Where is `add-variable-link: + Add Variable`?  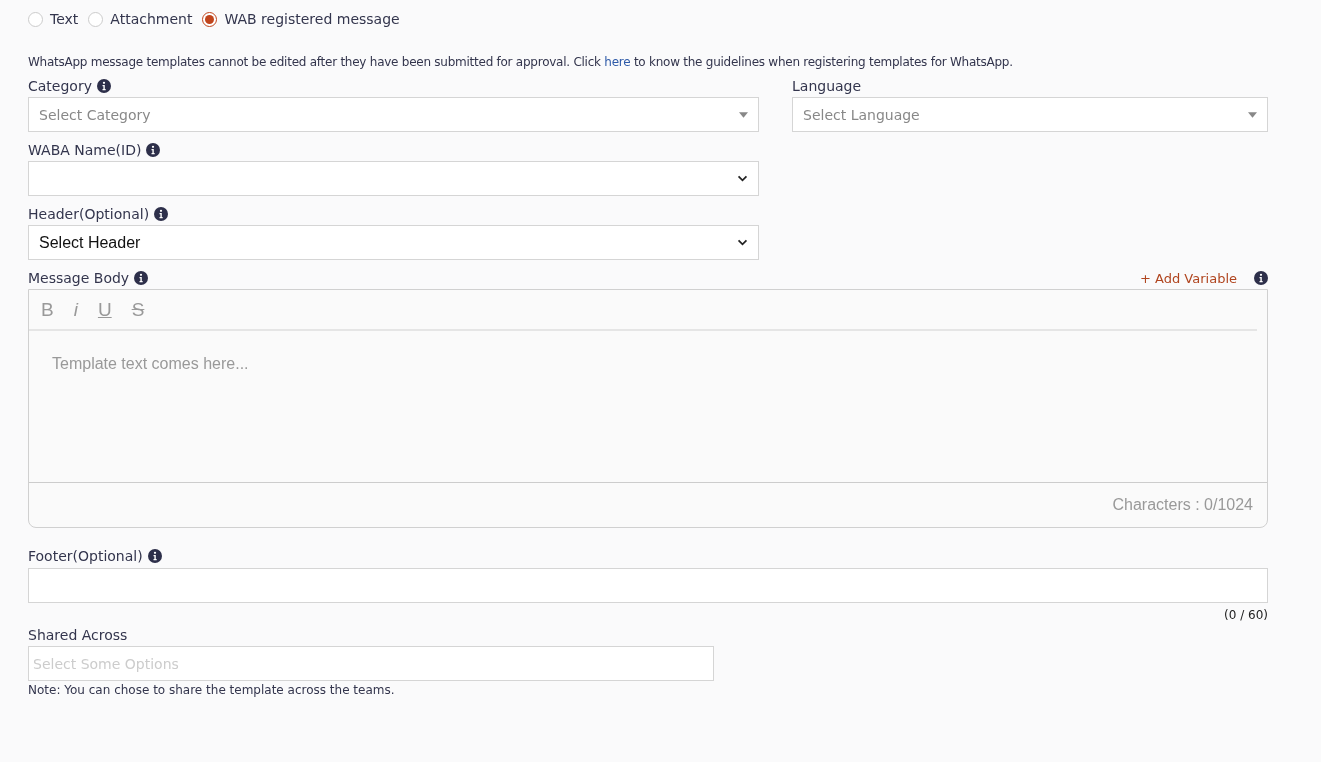
add-variable-link: + Add Variable is located at coordinates (1188, 278).